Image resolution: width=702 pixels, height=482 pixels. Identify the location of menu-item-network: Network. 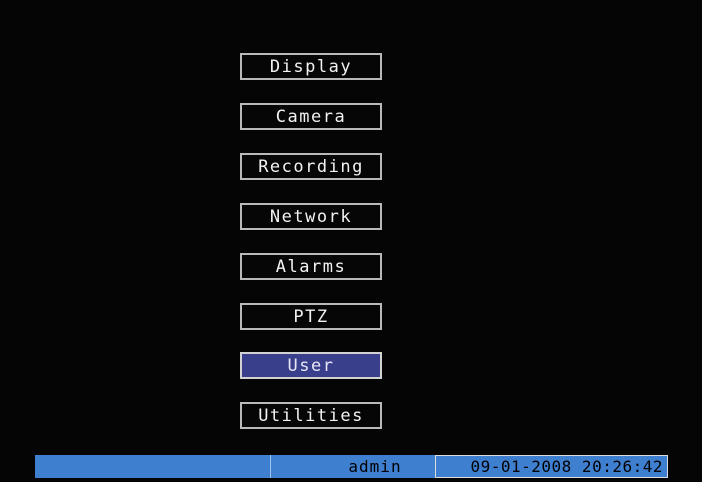
(311, 216).